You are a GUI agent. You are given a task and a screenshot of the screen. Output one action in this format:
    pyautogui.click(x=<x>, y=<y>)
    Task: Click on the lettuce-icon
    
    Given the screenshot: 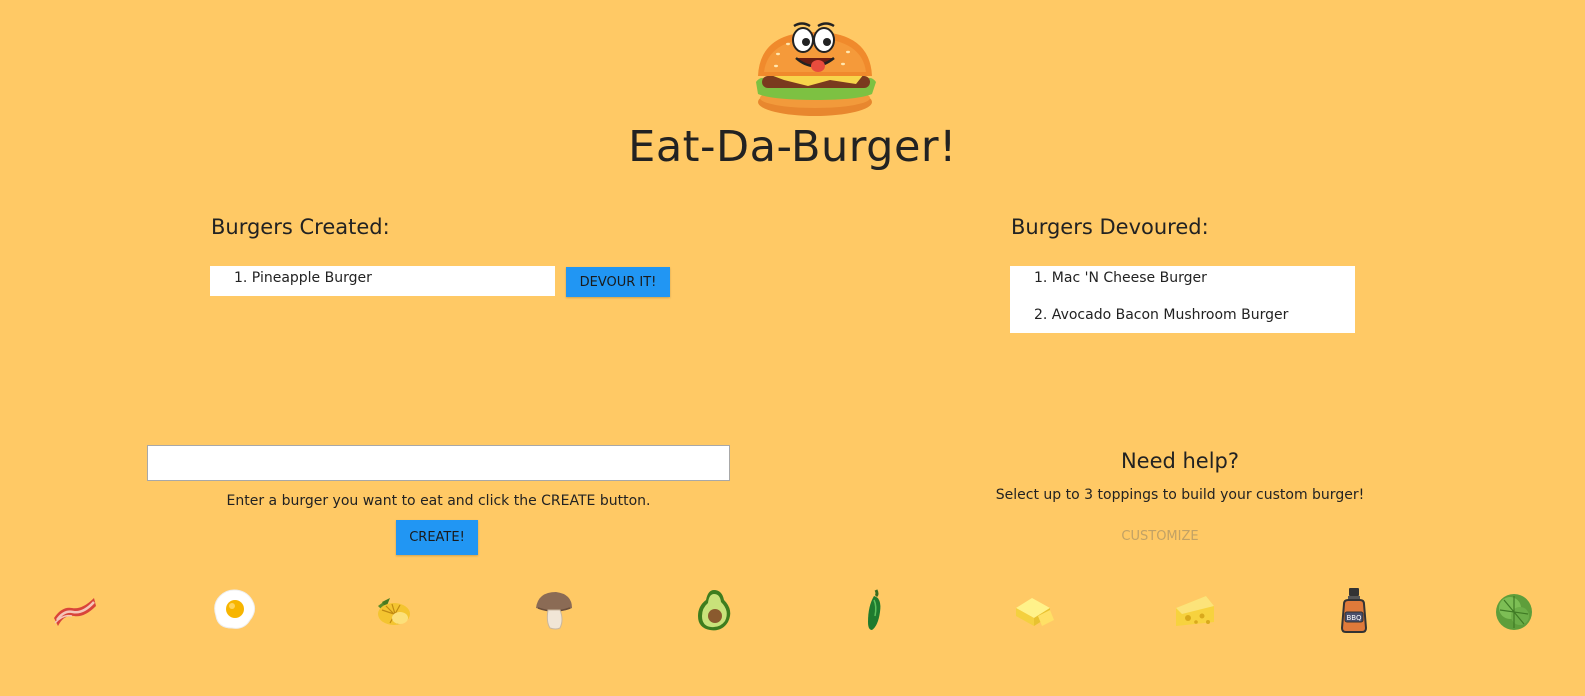 What is the action you would take?
    pyautogui.click(x=1514, y=610)
    